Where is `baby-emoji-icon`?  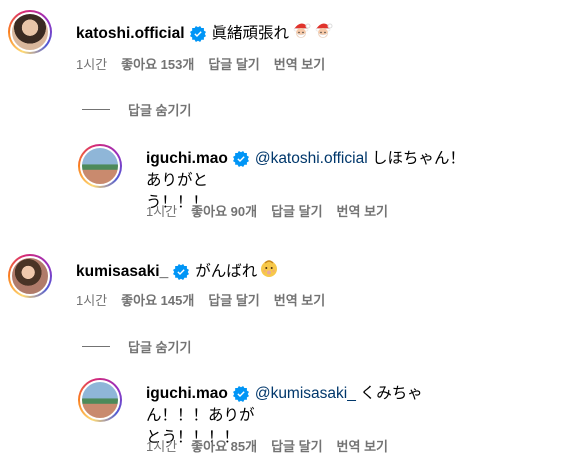
baby-emoji-icon is located at coordinates (269, 271).